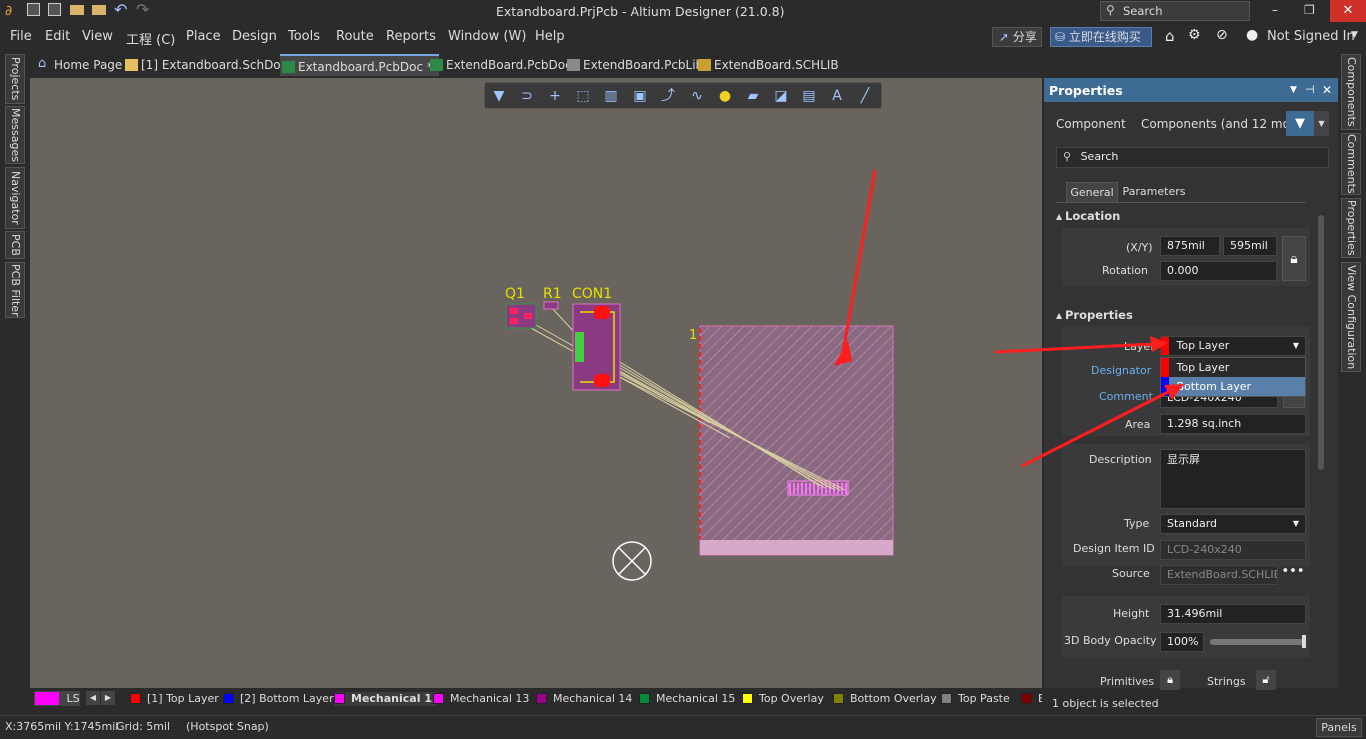  I want to click on menu-tools: Tools, so click(304, 36).